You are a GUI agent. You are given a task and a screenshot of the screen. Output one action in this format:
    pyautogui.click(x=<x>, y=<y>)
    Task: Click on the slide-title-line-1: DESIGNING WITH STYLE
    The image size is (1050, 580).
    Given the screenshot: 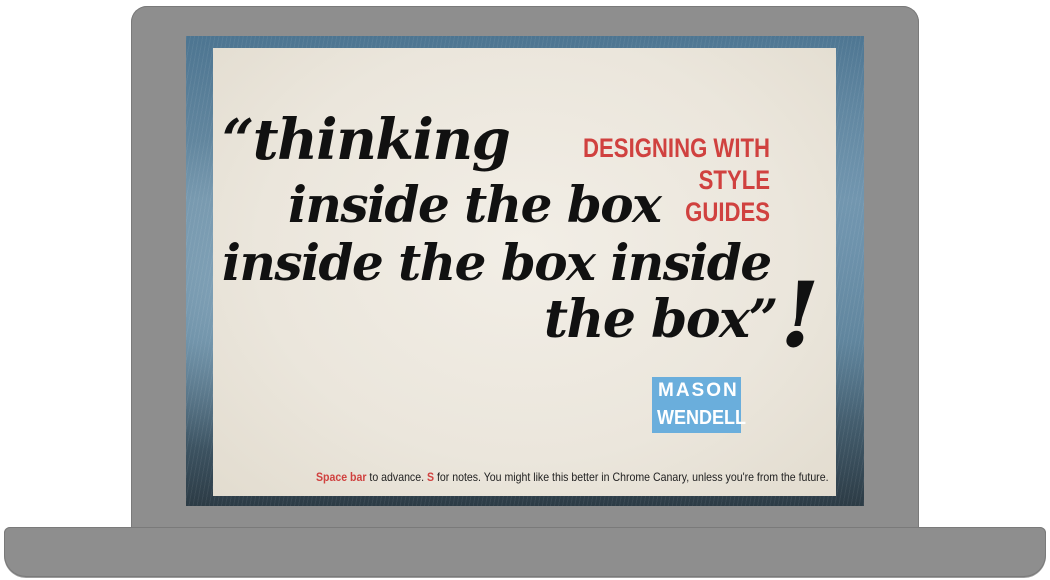 What is the action you would take?
    pyautogui.click(x=676, y=164)
    